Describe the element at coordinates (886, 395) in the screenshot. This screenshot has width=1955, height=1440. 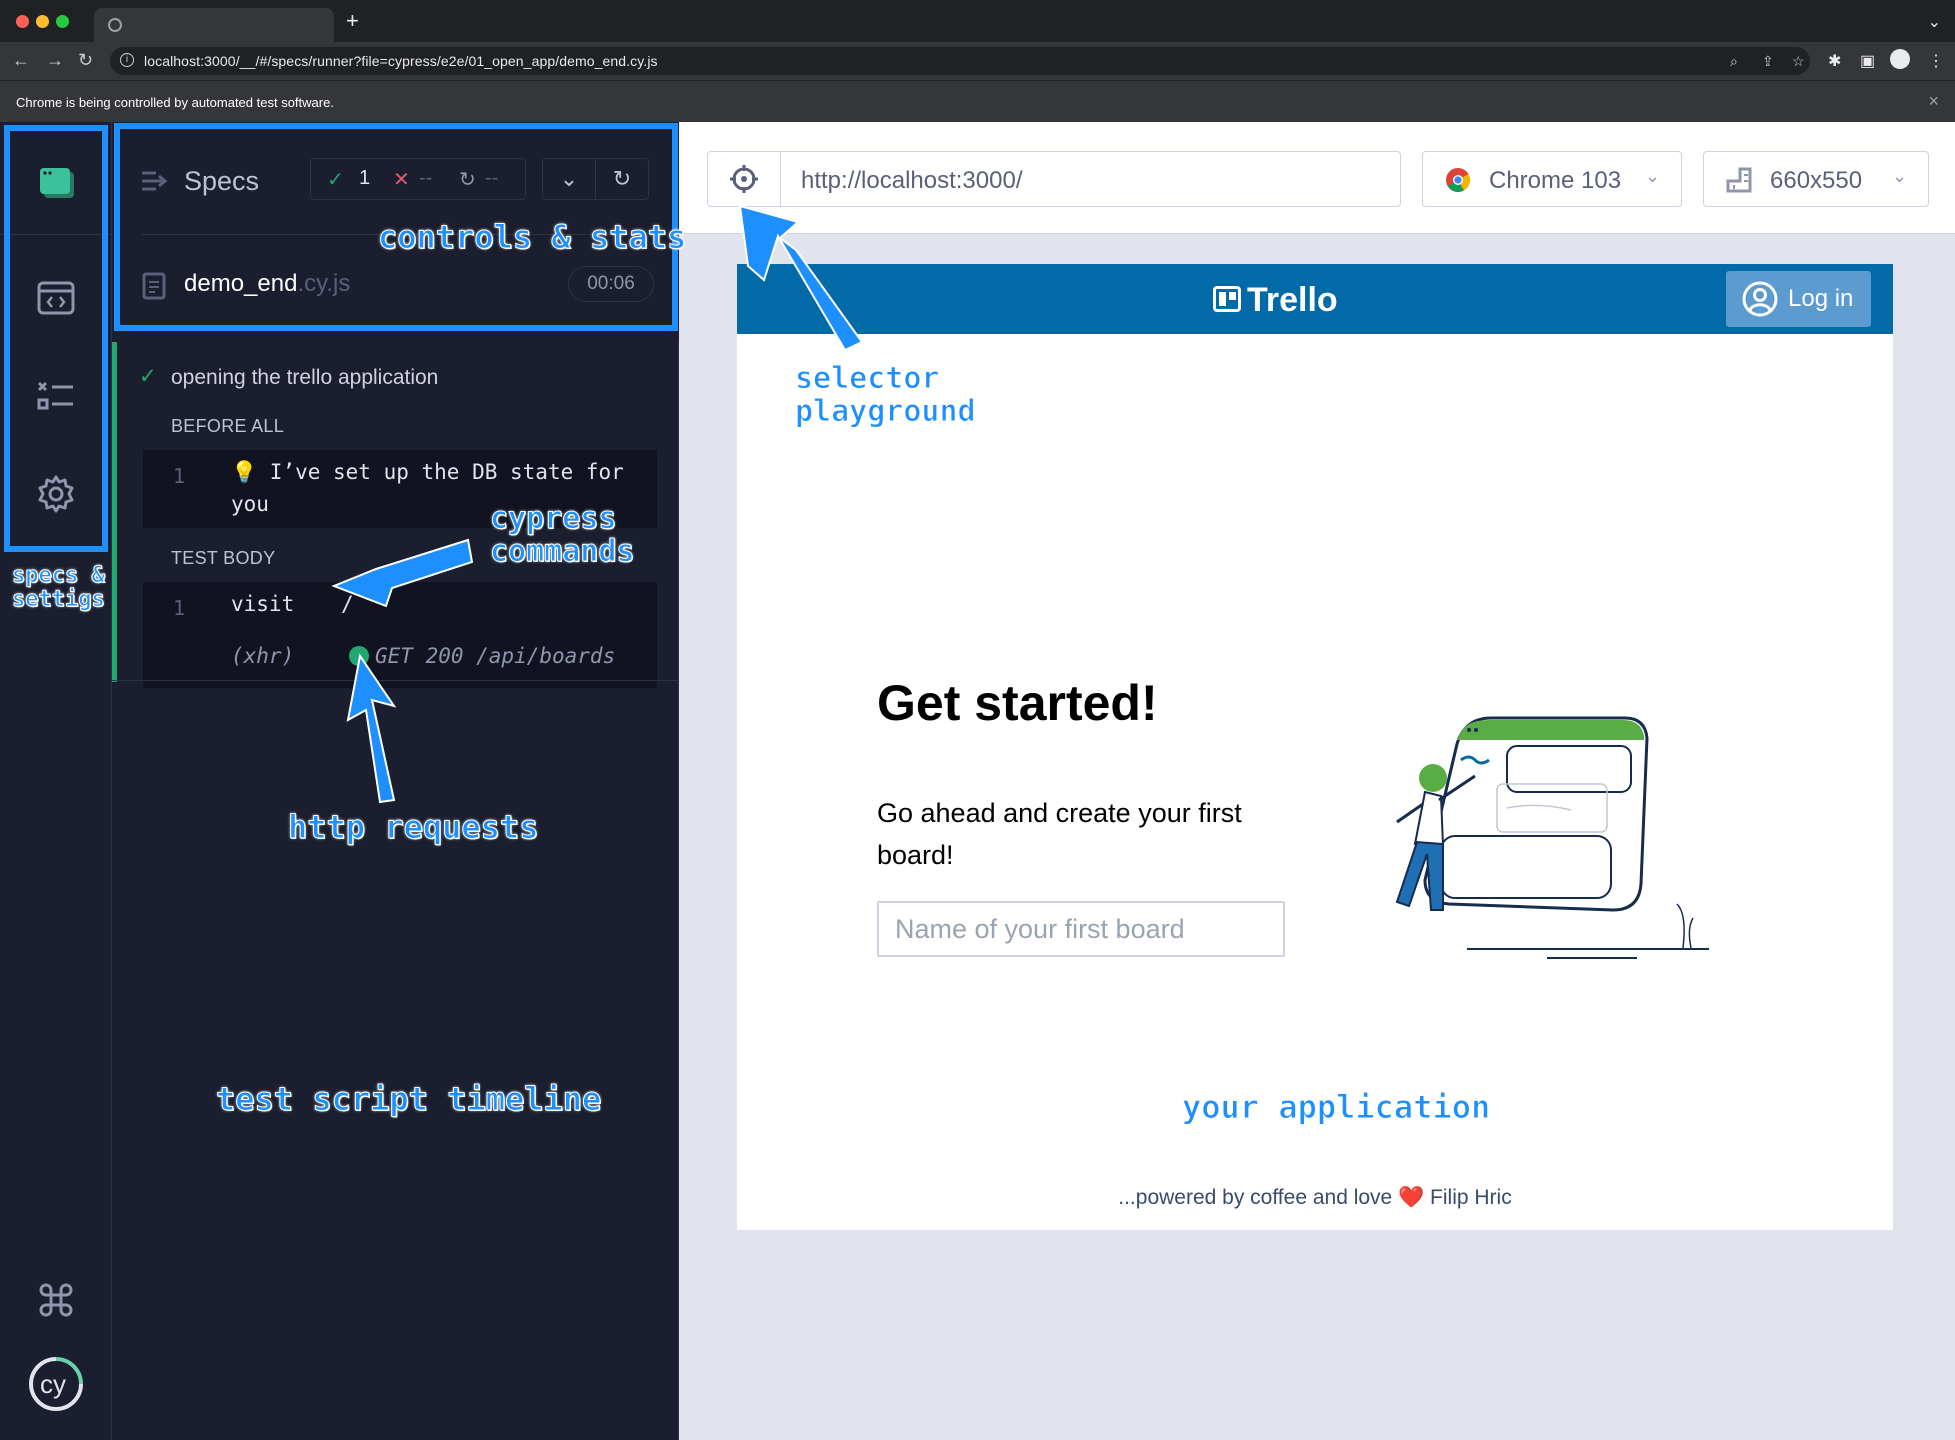
I see `annotation-selector: selector playground` at that location.